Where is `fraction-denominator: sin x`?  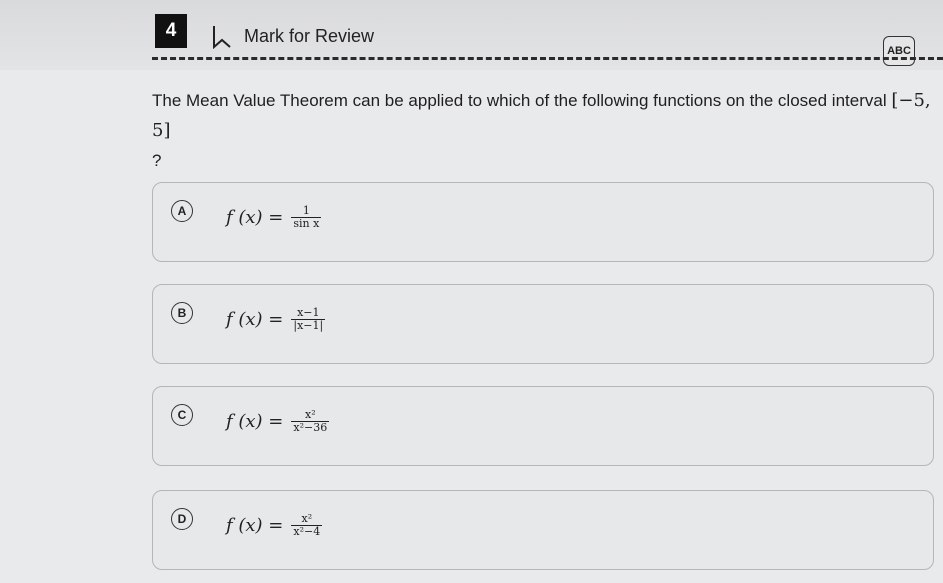 fraction-denominator: sin x is located at coordinates (306, 223).